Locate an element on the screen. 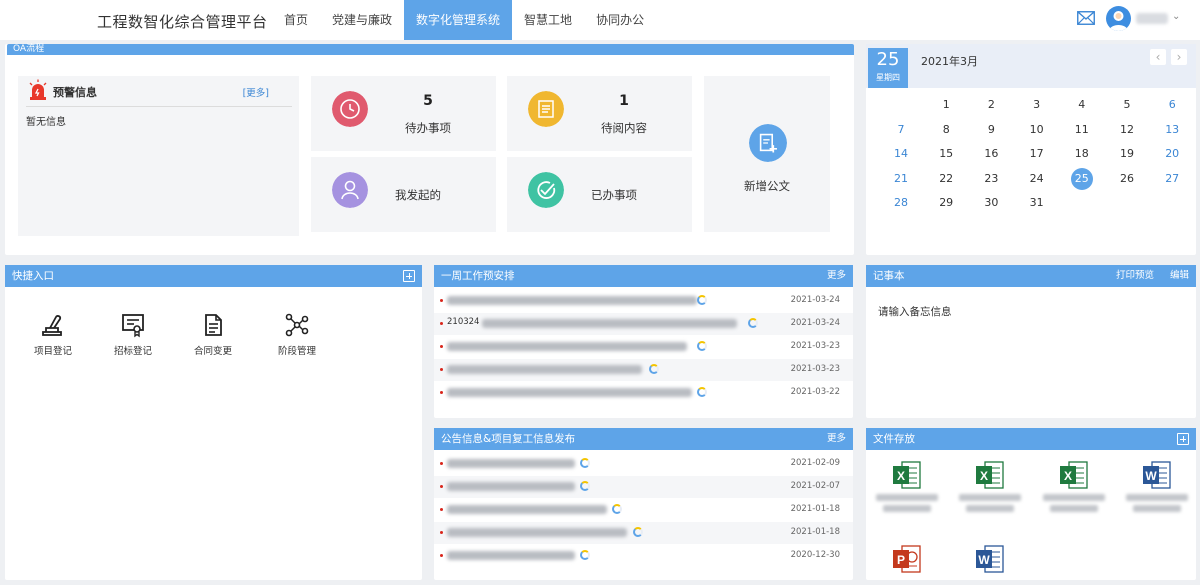  print-preview-link: 打印预览 is located at coordinates (1135, 276).